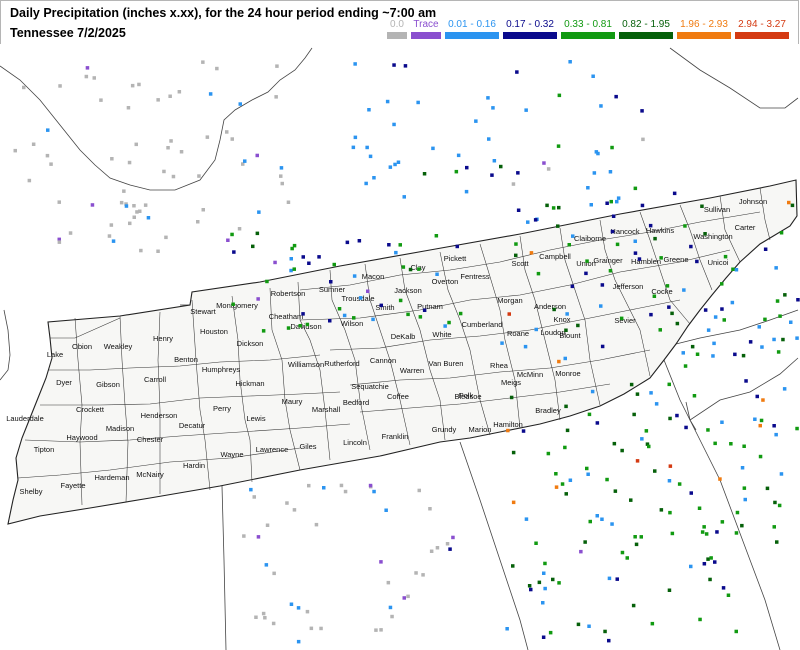 The width and height of the screenshot is (800, 650). I want to click on county-label: Weakley, so click(118, 346).